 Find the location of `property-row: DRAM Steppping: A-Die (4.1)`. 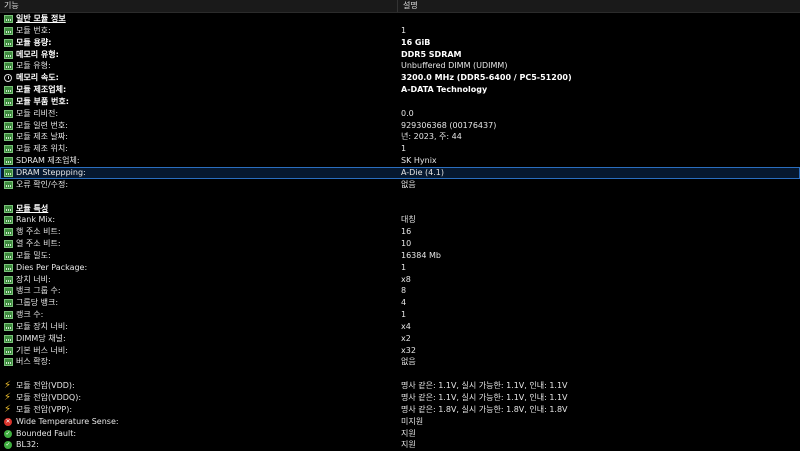

property-row: DRAM Steppping: A-Die (4.1) is located at coordinates (400, 172).